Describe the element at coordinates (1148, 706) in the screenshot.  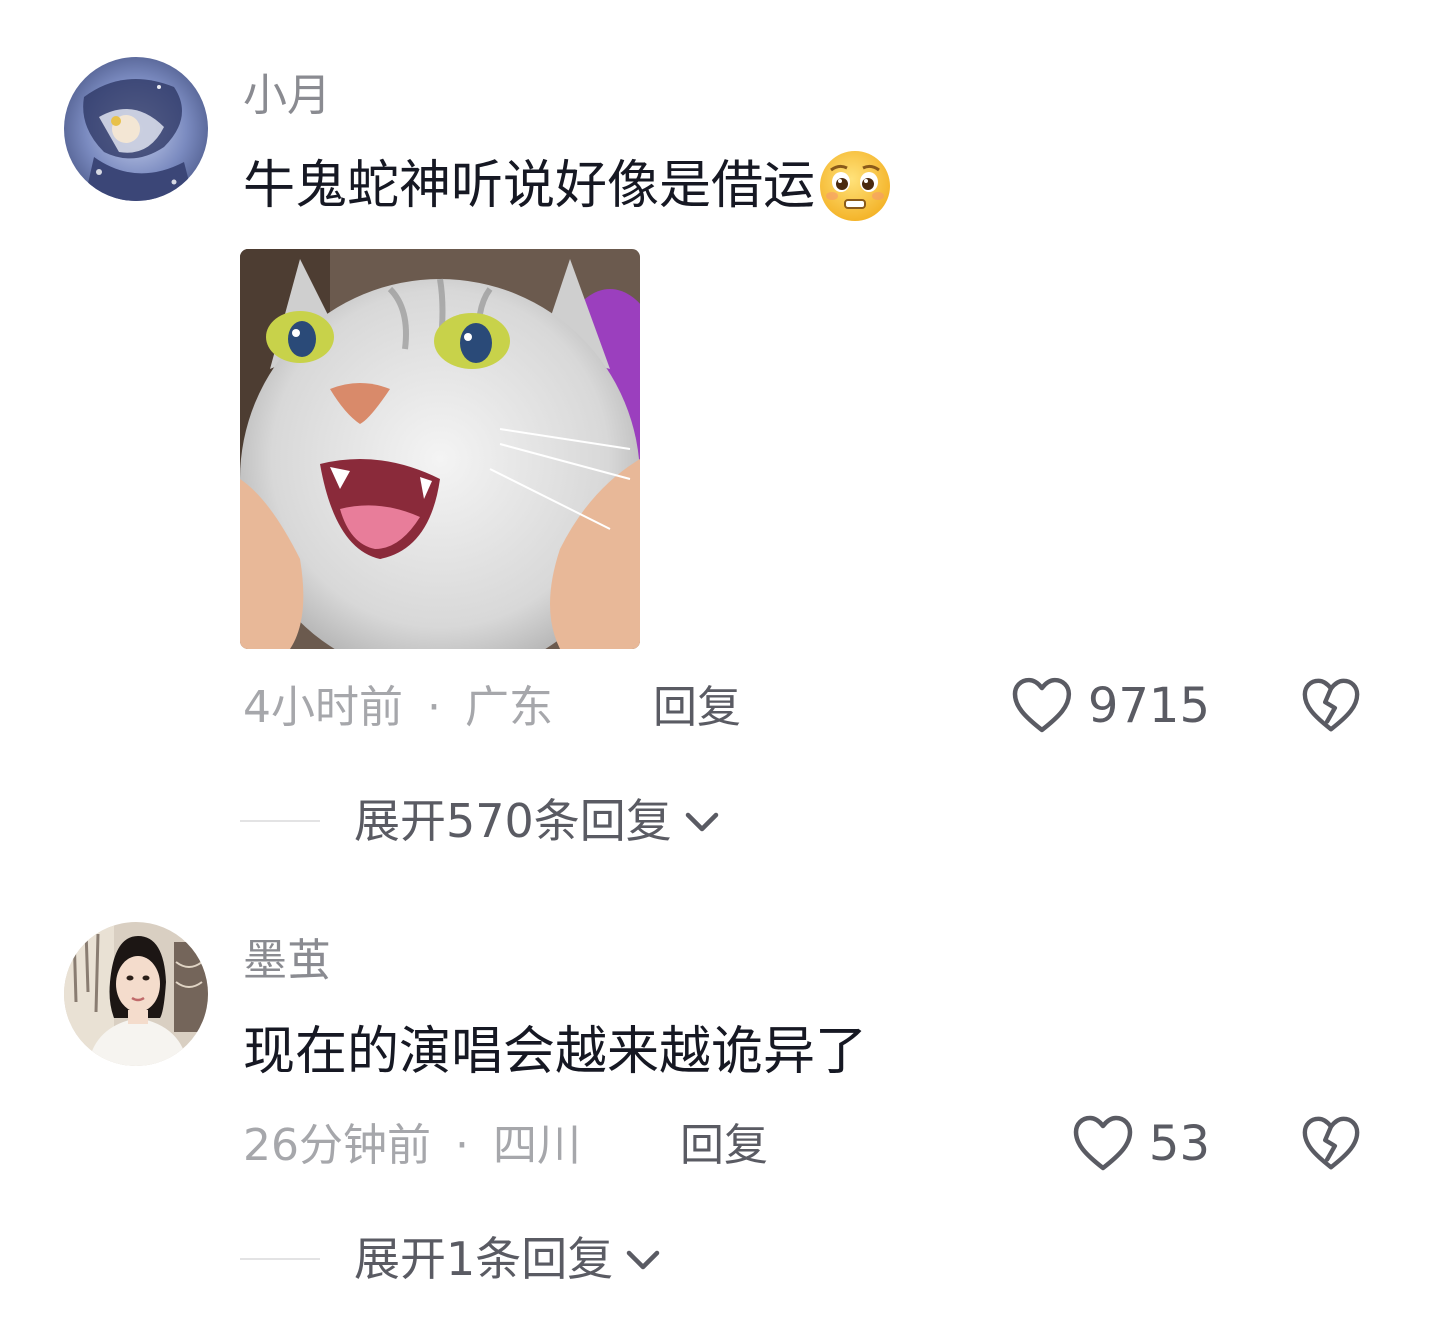
I see `like-count: 9715` at that location.